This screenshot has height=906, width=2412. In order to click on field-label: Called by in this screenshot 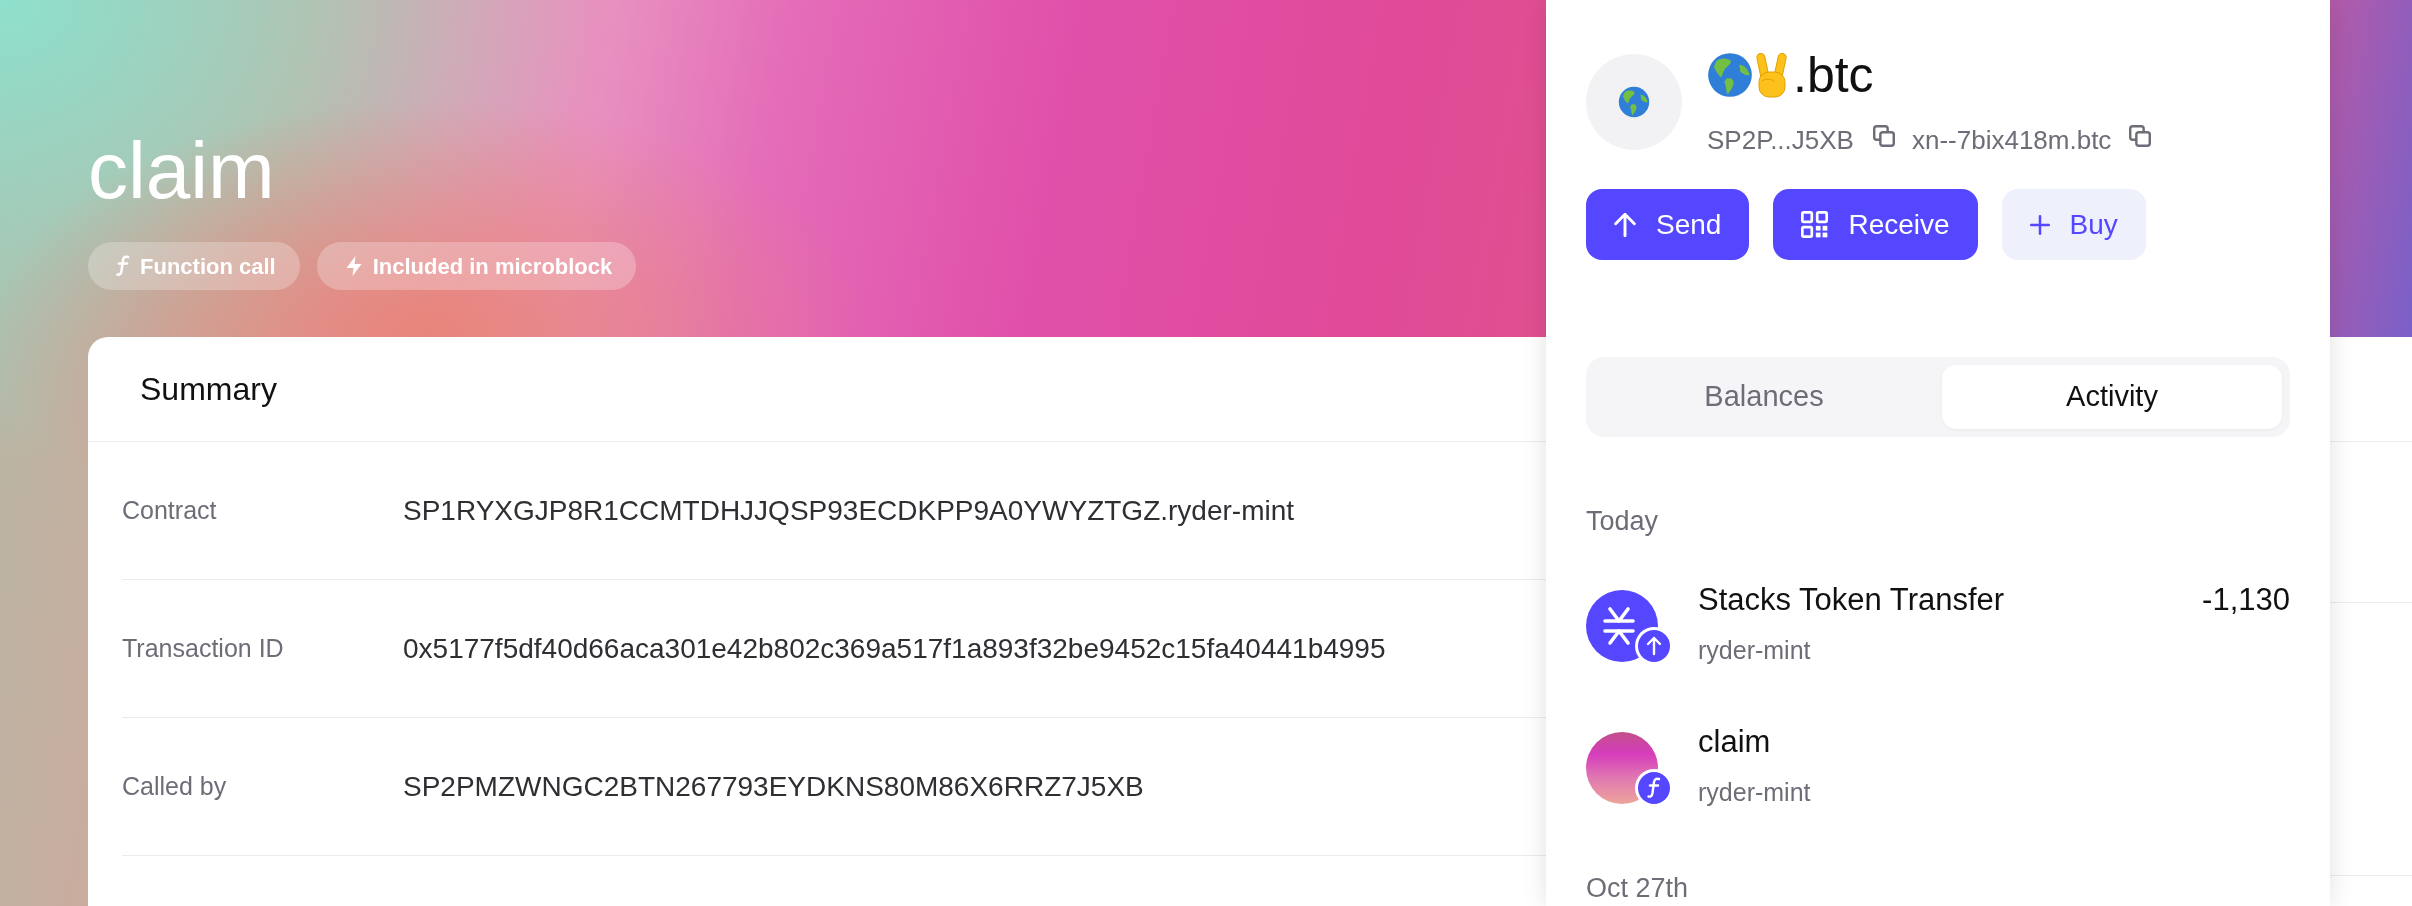, I will do `click(175, 786)`.